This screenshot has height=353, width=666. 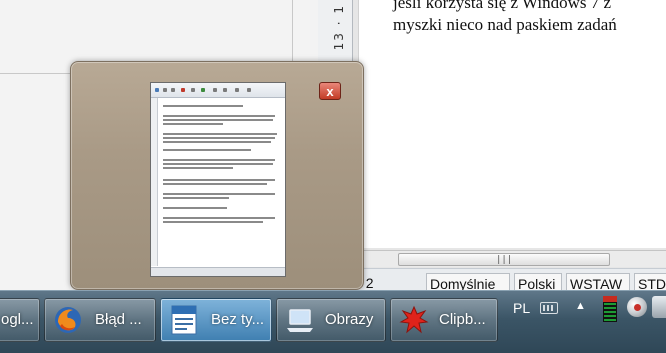 What do you see at coordinates (521, 308) in the screenshot?
I see `tray-language-indicator: PL` at bounding box center [521, 308].